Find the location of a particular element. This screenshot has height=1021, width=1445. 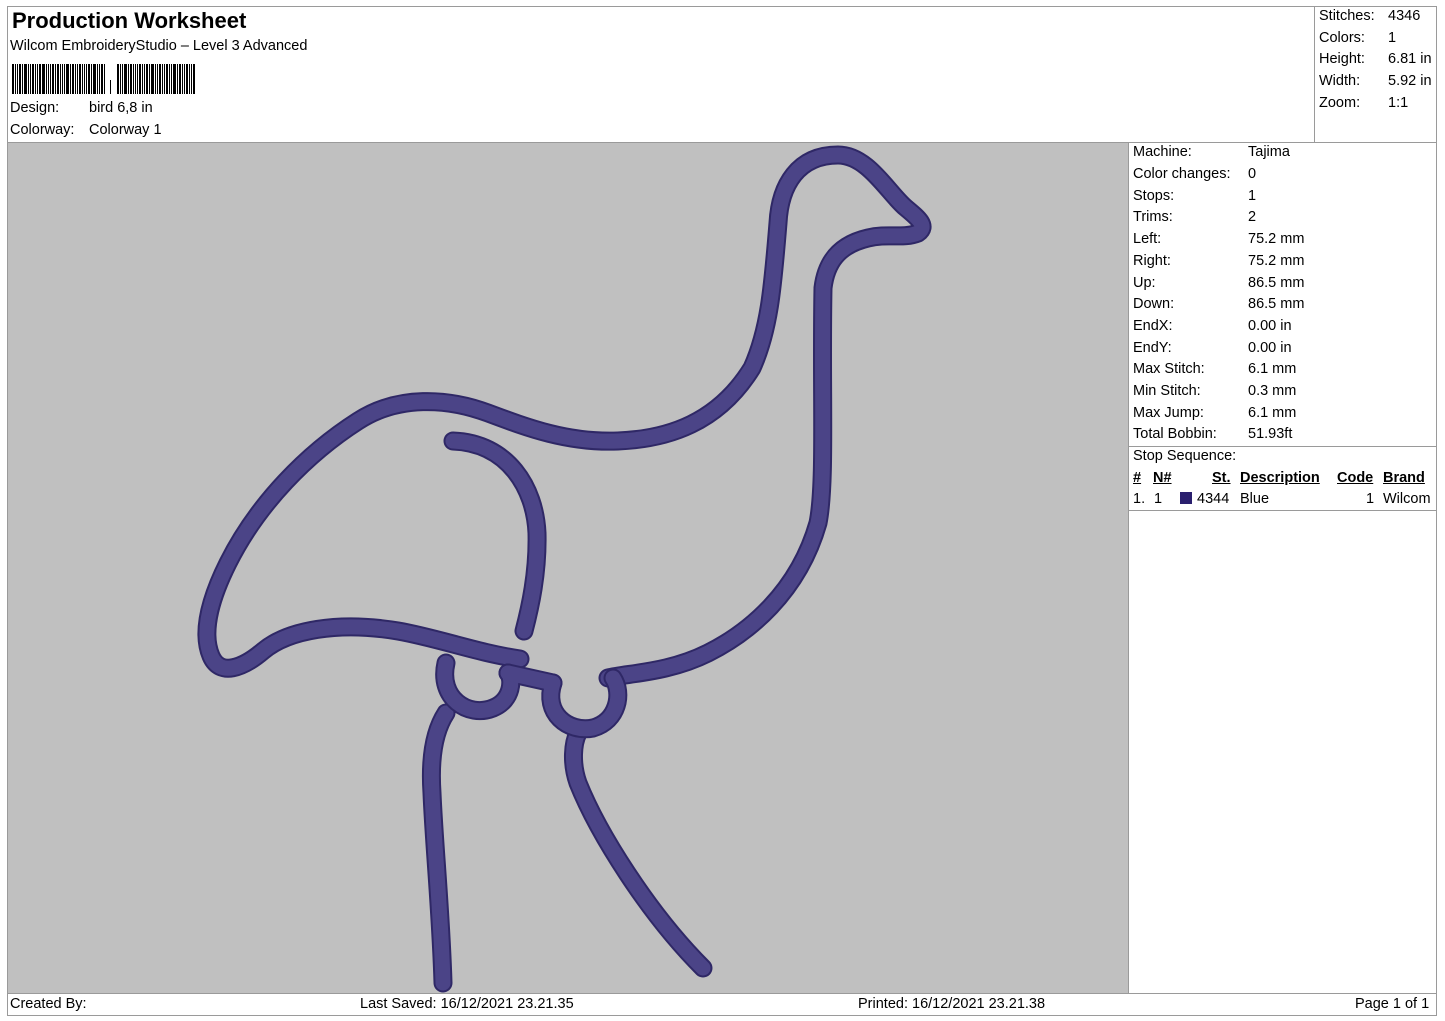

barcode-image is located at coordinates (122, 77).